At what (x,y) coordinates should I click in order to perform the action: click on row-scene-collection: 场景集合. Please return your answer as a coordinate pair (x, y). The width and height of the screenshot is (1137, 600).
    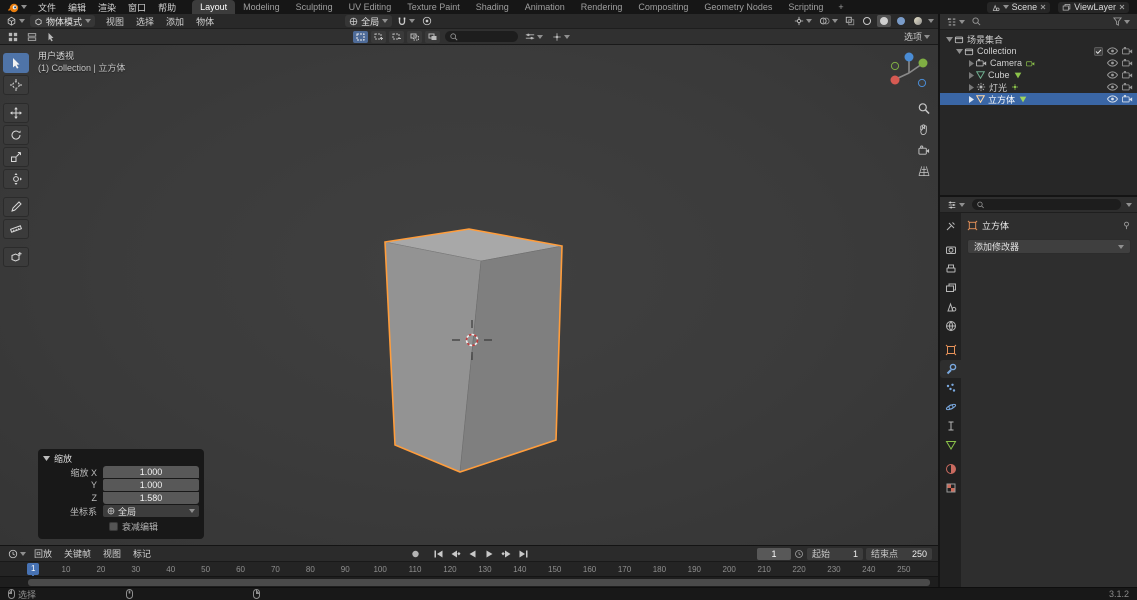
    Looking at the image, I should click on (1038, 39).